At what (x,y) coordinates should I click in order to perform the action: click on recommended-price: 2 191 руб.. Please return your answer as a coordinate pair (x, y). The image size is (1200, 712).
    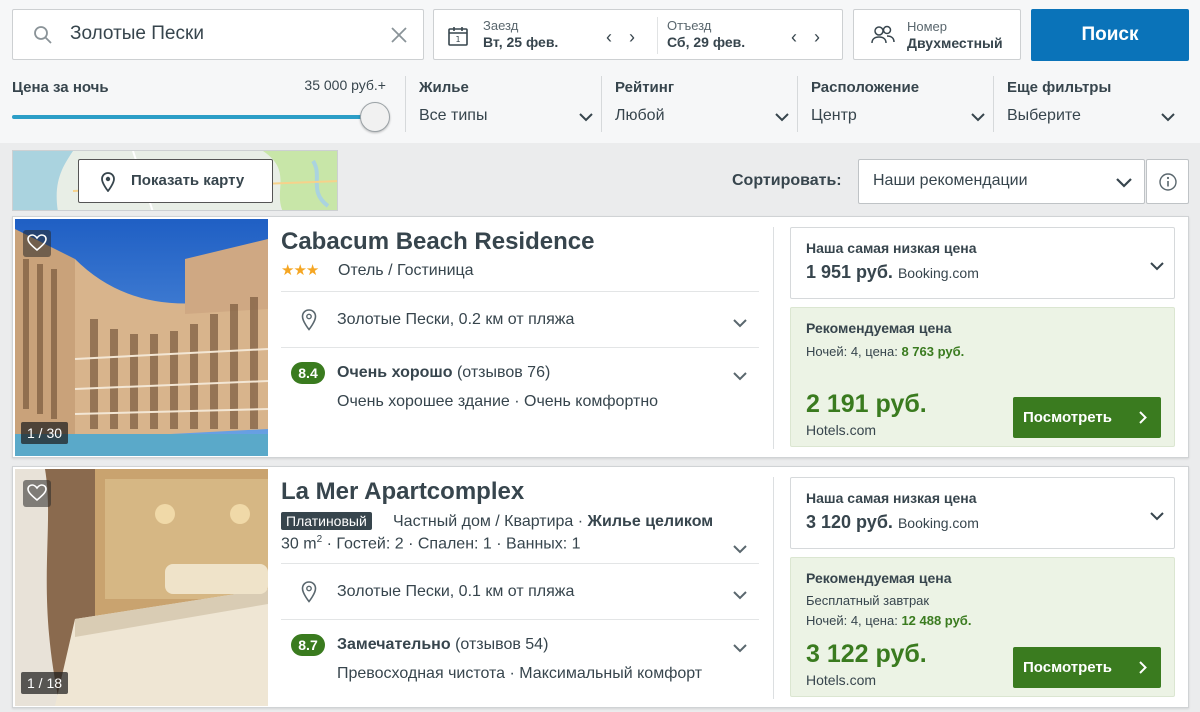
    Looking at the image, I should click on (866, 404).